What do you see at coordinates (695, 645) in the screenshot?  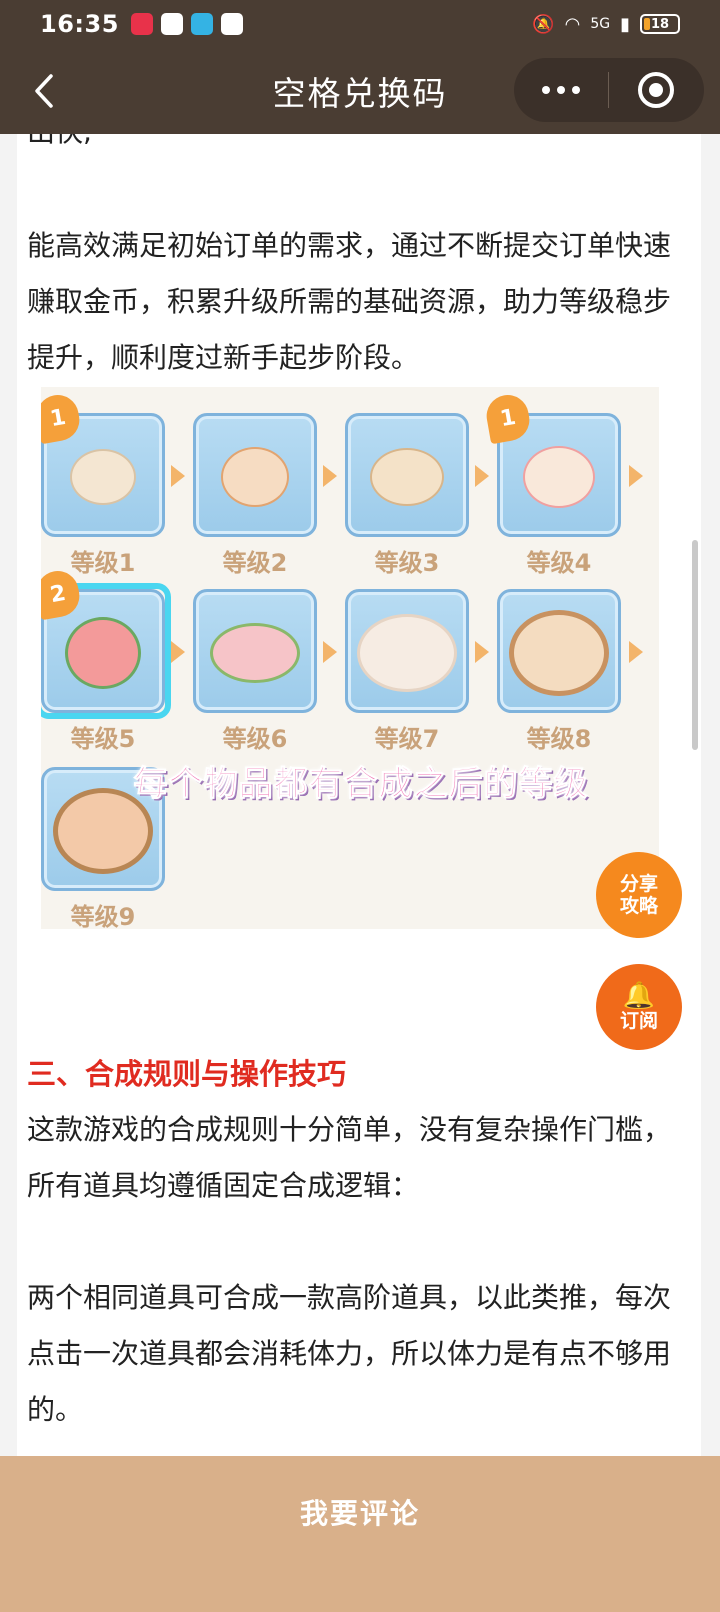 I see `scrollbar` at bounding box center [695, 645].